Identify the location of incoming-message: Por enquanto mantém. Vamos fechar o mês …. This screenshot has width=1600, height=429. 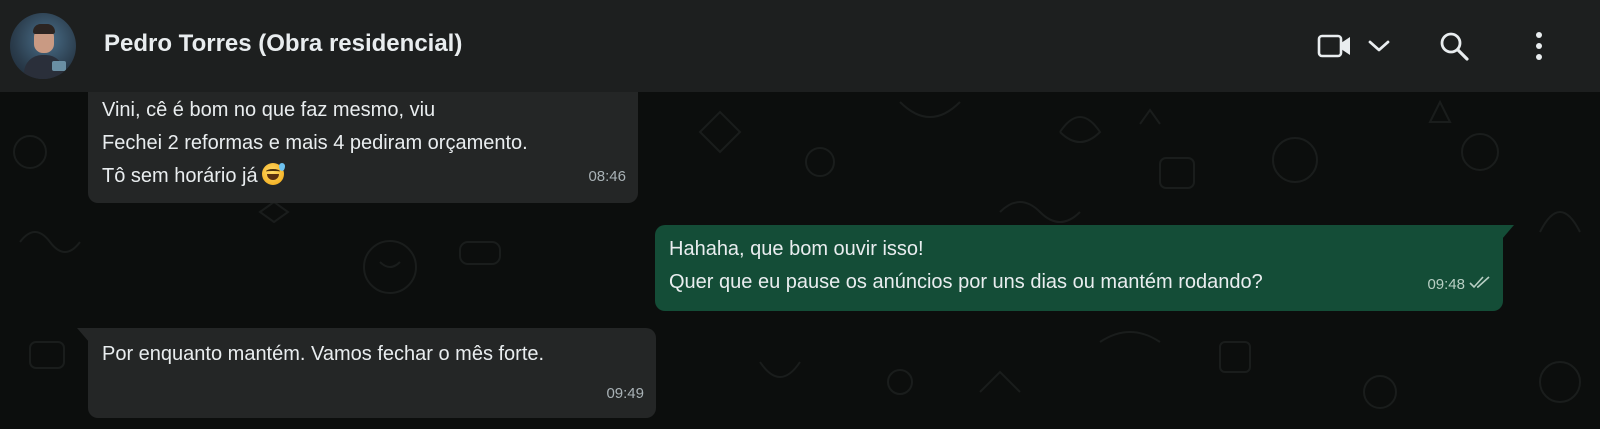
(372, 373).